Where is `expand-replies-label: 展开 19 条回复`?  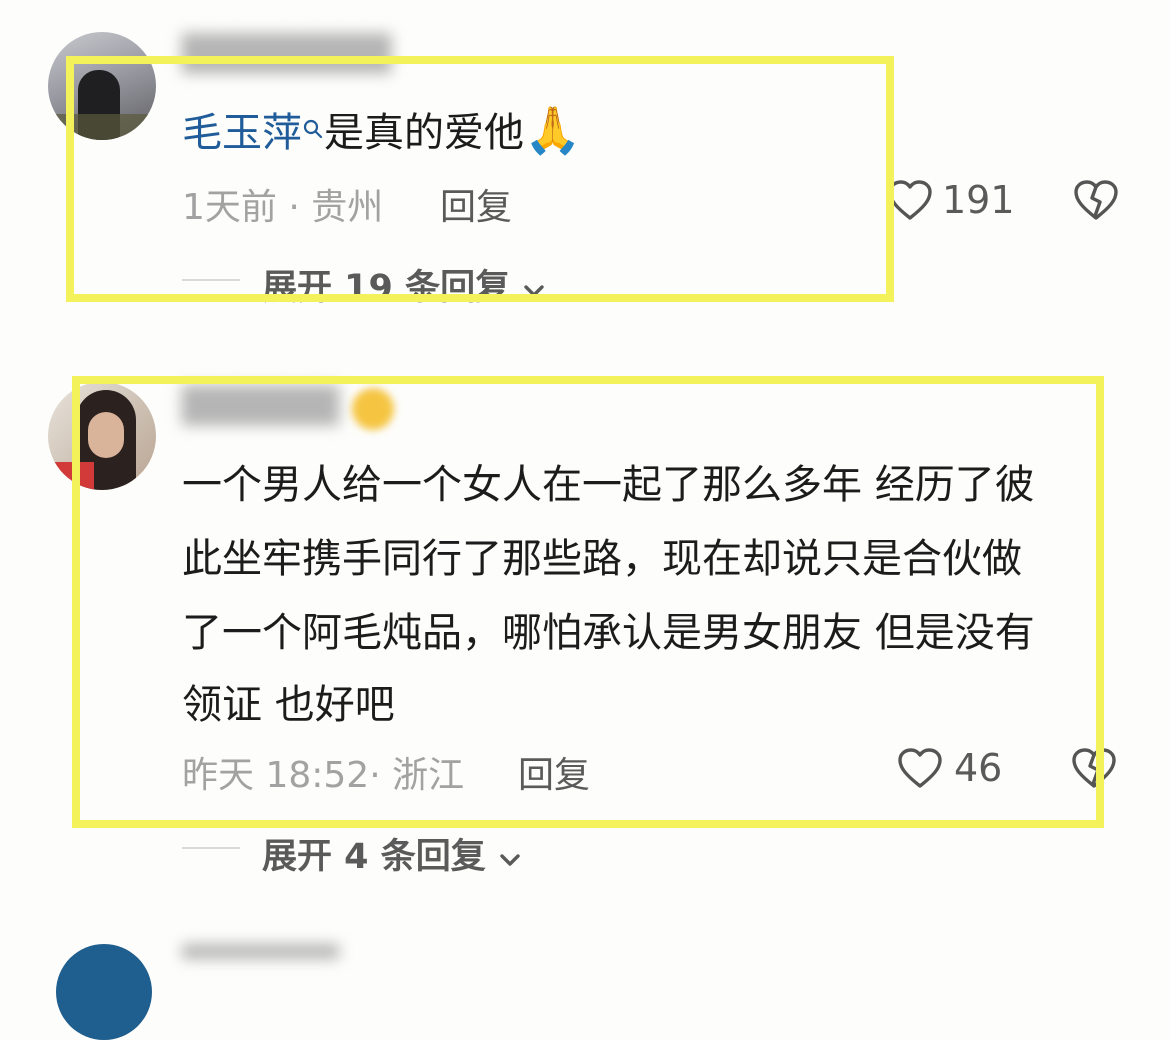
expand-replies-label: 展开 19 条回复 is located at coordinates (386, 288).